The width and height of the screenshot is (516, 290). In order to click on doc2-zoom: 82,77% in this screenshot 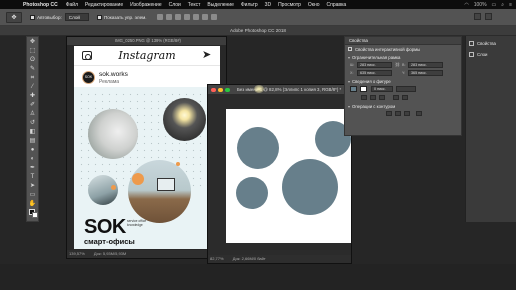, I will do `click(217, 258)`.